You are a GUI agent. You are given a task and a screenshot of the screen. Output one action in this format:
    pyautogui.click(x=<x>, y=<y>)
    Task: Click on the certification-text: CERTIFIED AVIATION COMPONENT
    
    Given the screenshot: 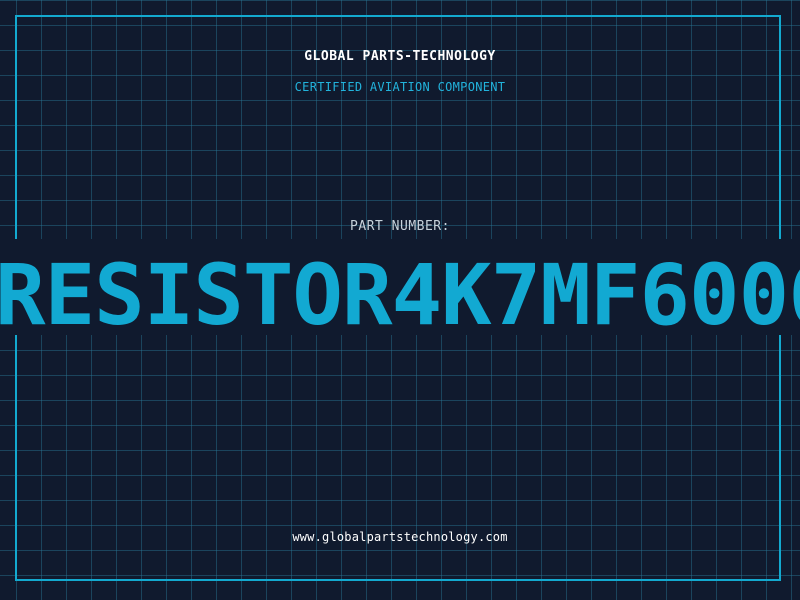 What is the action you would take?
    pyautogui.click(x=400, y=87)
    